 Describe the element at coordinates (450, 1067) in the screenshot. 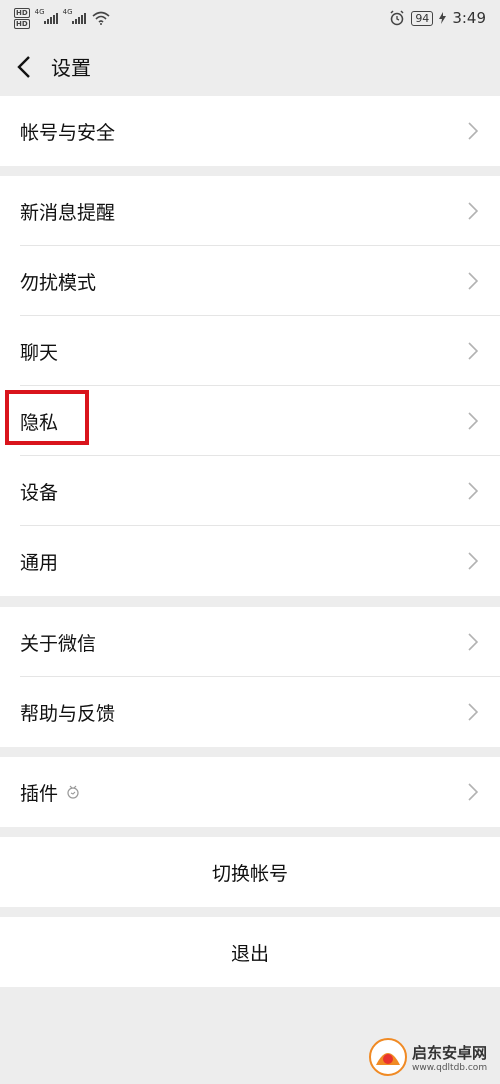

I see `watermark-url: www.qdltdb.com` at that location.